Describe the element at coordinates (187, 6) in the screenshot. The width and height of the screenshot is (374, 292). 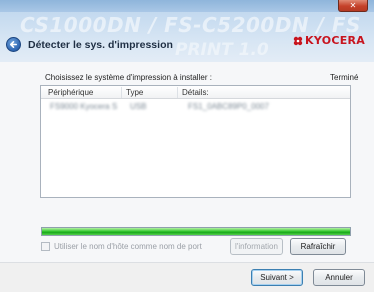
I see `title-bar: ✕` at that location.